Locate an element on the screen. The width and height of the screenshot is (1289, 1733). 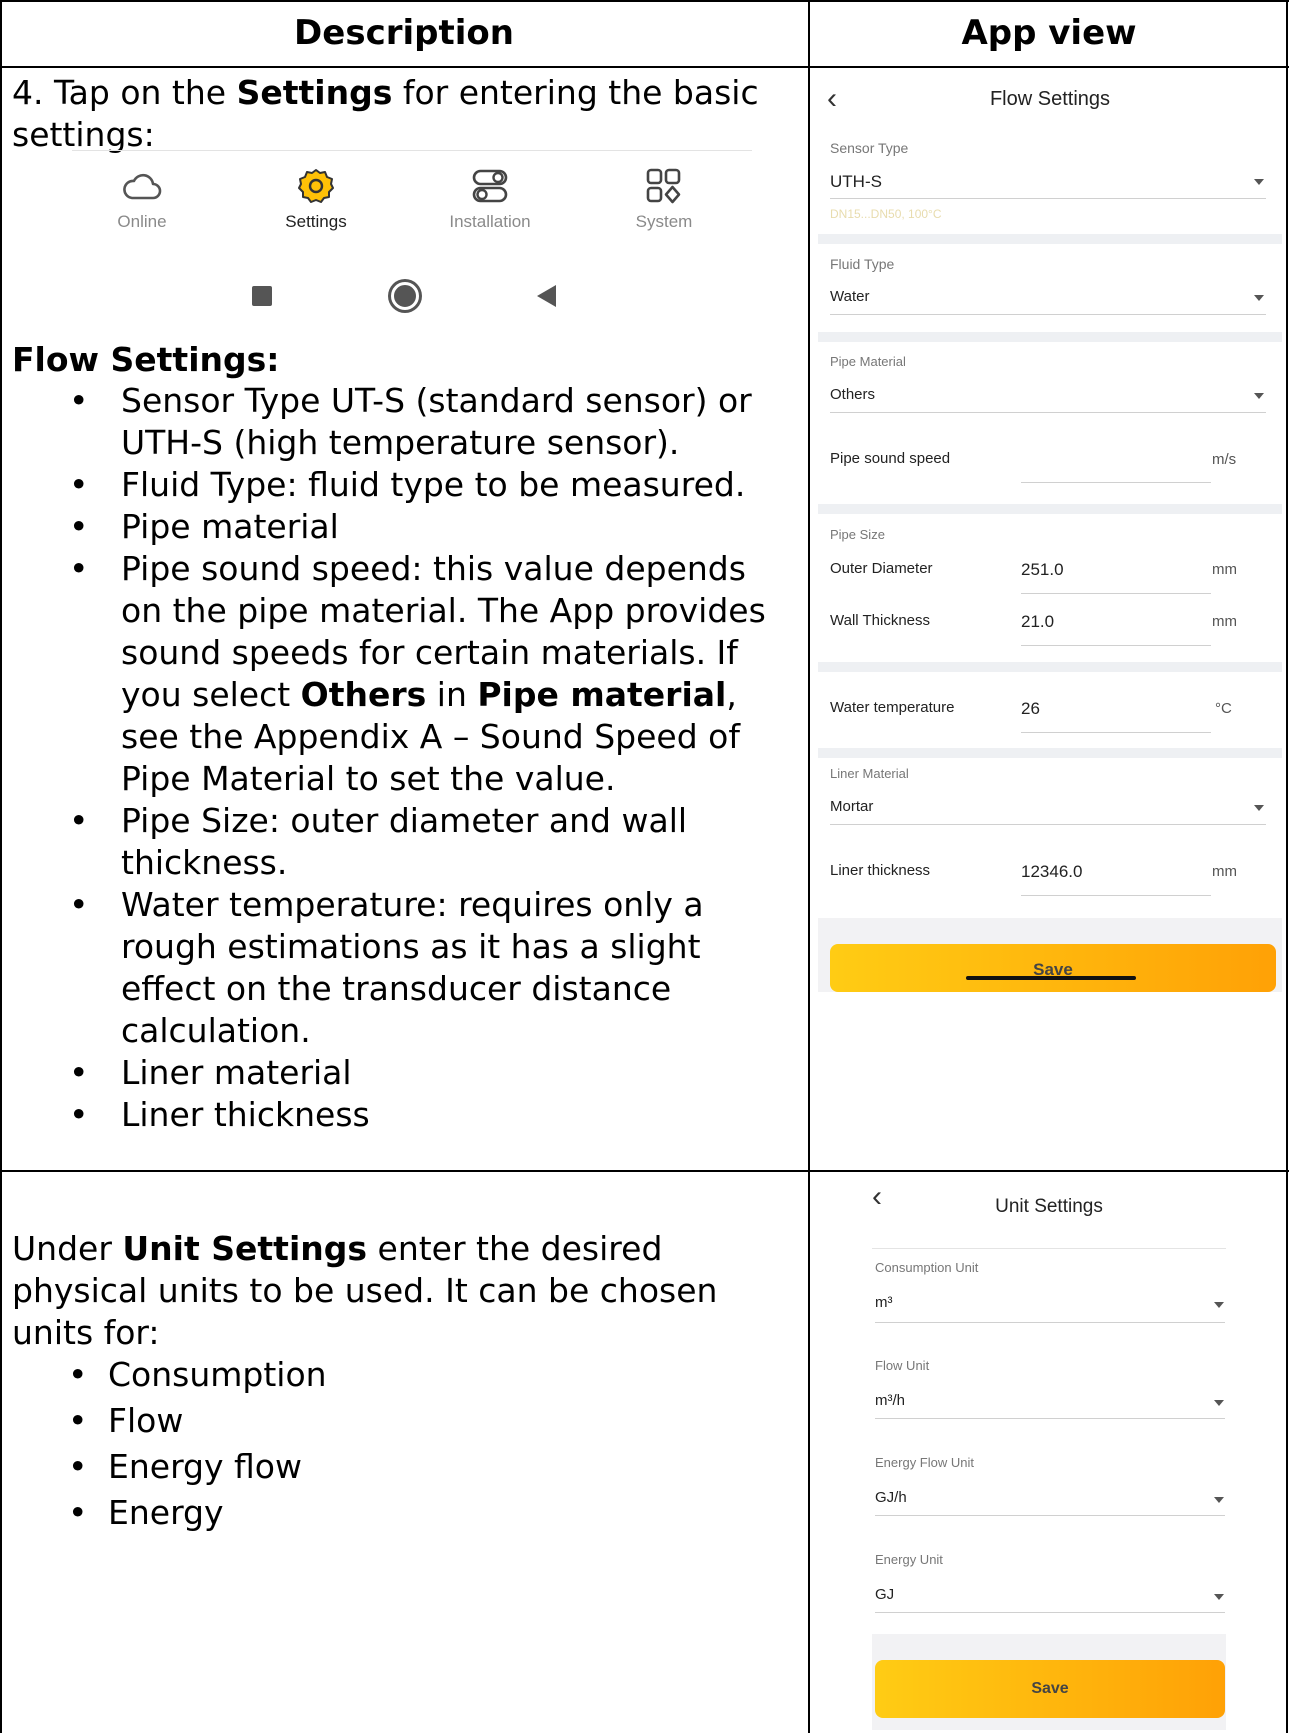
pipe-size-label: Pipe Size is located at coordinates (857, 534).